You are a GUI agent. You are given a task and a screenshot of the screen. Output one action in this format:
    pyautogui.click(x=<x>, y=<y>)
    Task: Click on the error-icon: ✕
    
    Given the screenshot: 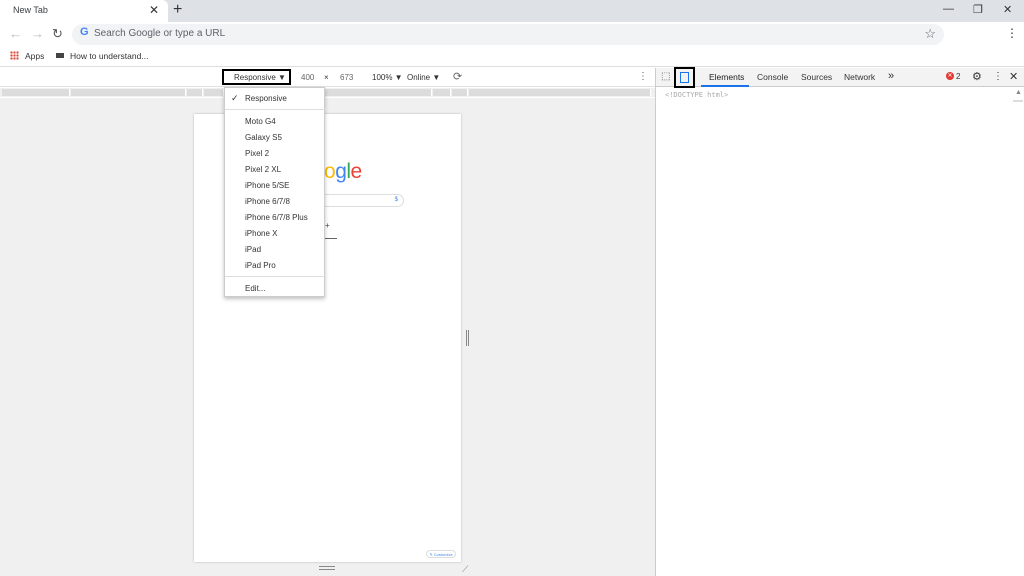 What is the action you would take?
    pyautogui.click(x=950, y=76)
    